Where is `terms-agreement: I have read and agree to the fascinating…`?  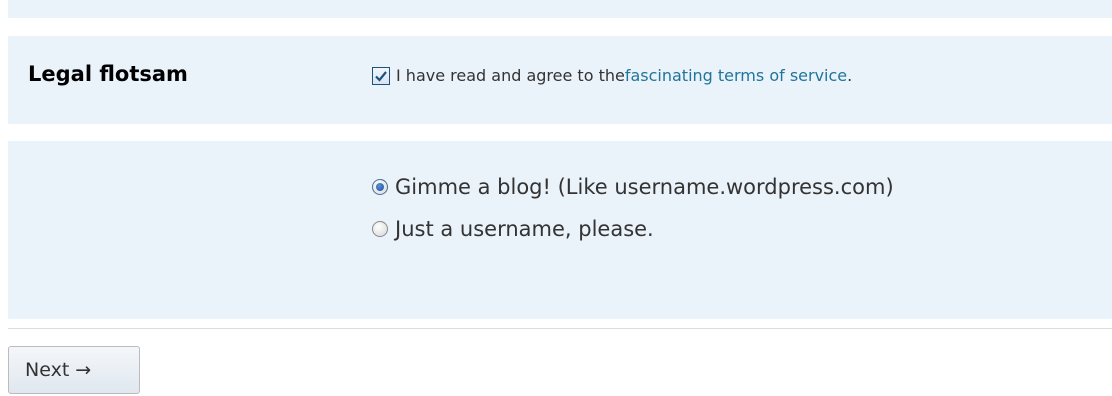 terms-agreement: I have read and agree to the fascinating… is located at coordinates (612, 75).